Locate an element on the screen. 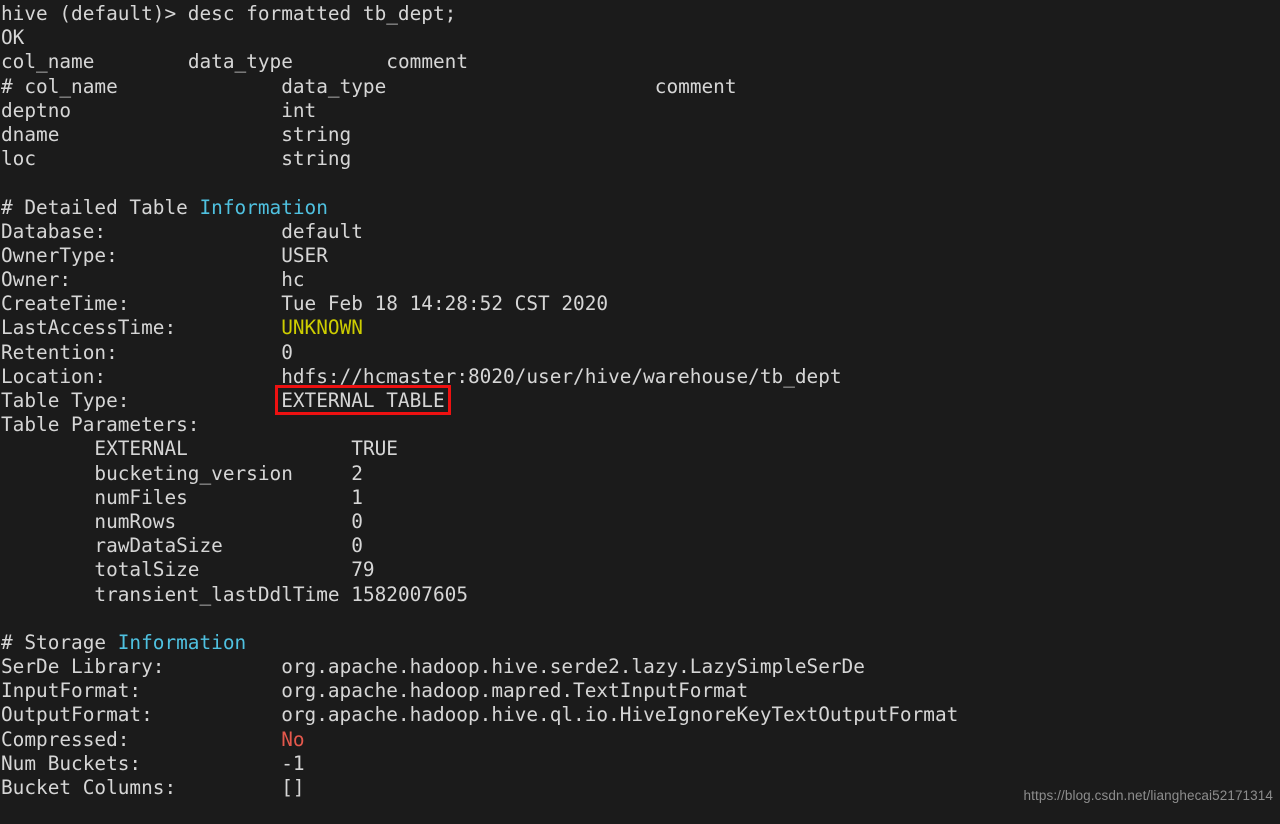  pad-i3 is located at coordinates (205, 739).